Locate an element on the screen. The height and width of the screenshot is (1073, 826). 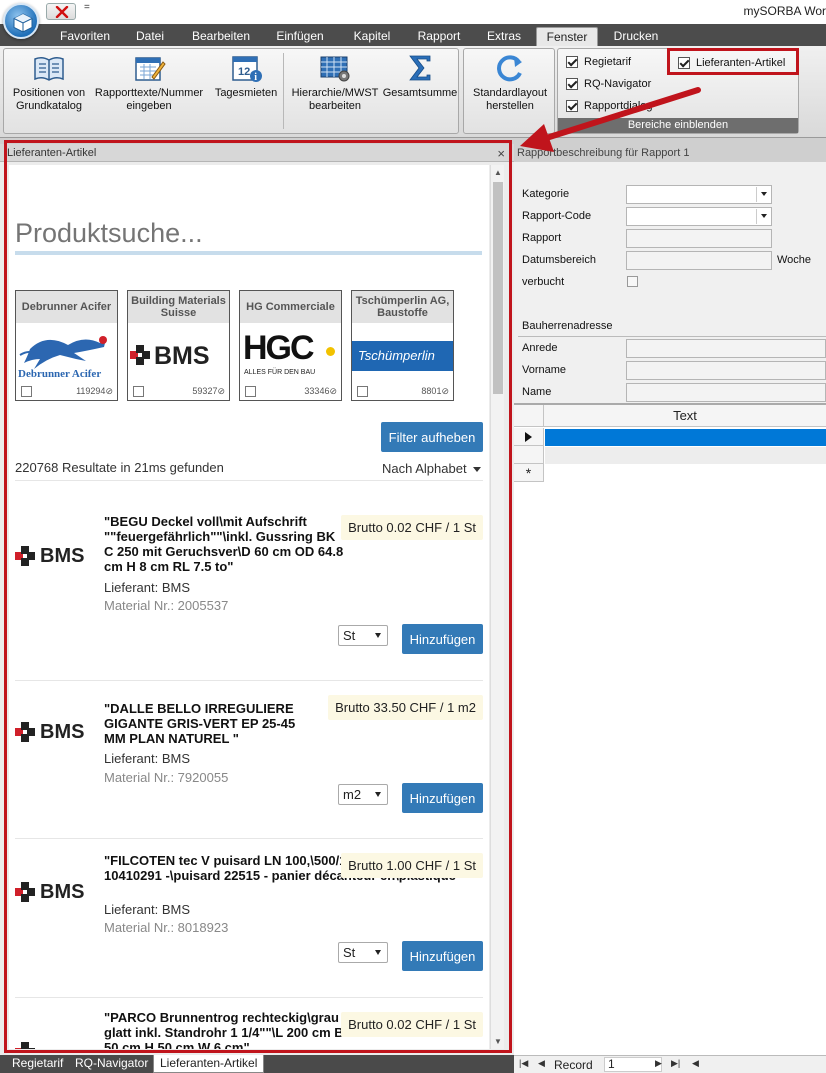
divider is located at coordinates (672, 336).